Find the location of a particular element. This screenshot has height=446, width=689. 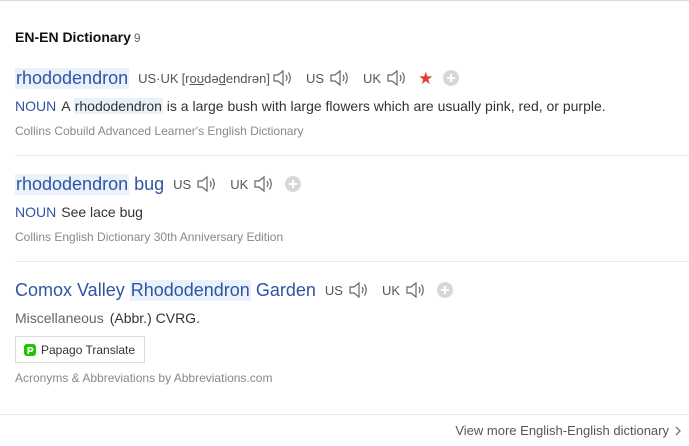

headword-part: Comox Valley is located at coordinates (70, 290).